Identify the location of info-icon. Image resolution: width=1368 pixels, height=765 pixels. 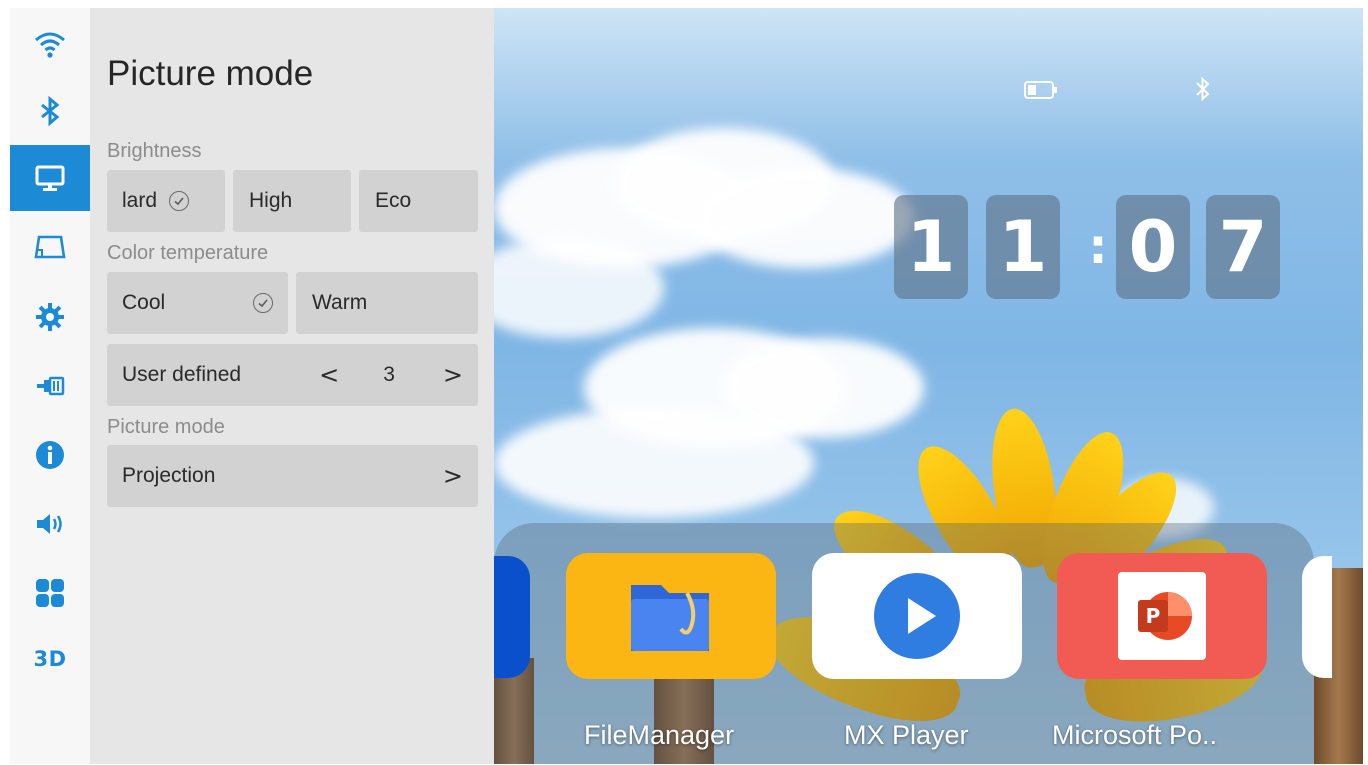
(50, 455).